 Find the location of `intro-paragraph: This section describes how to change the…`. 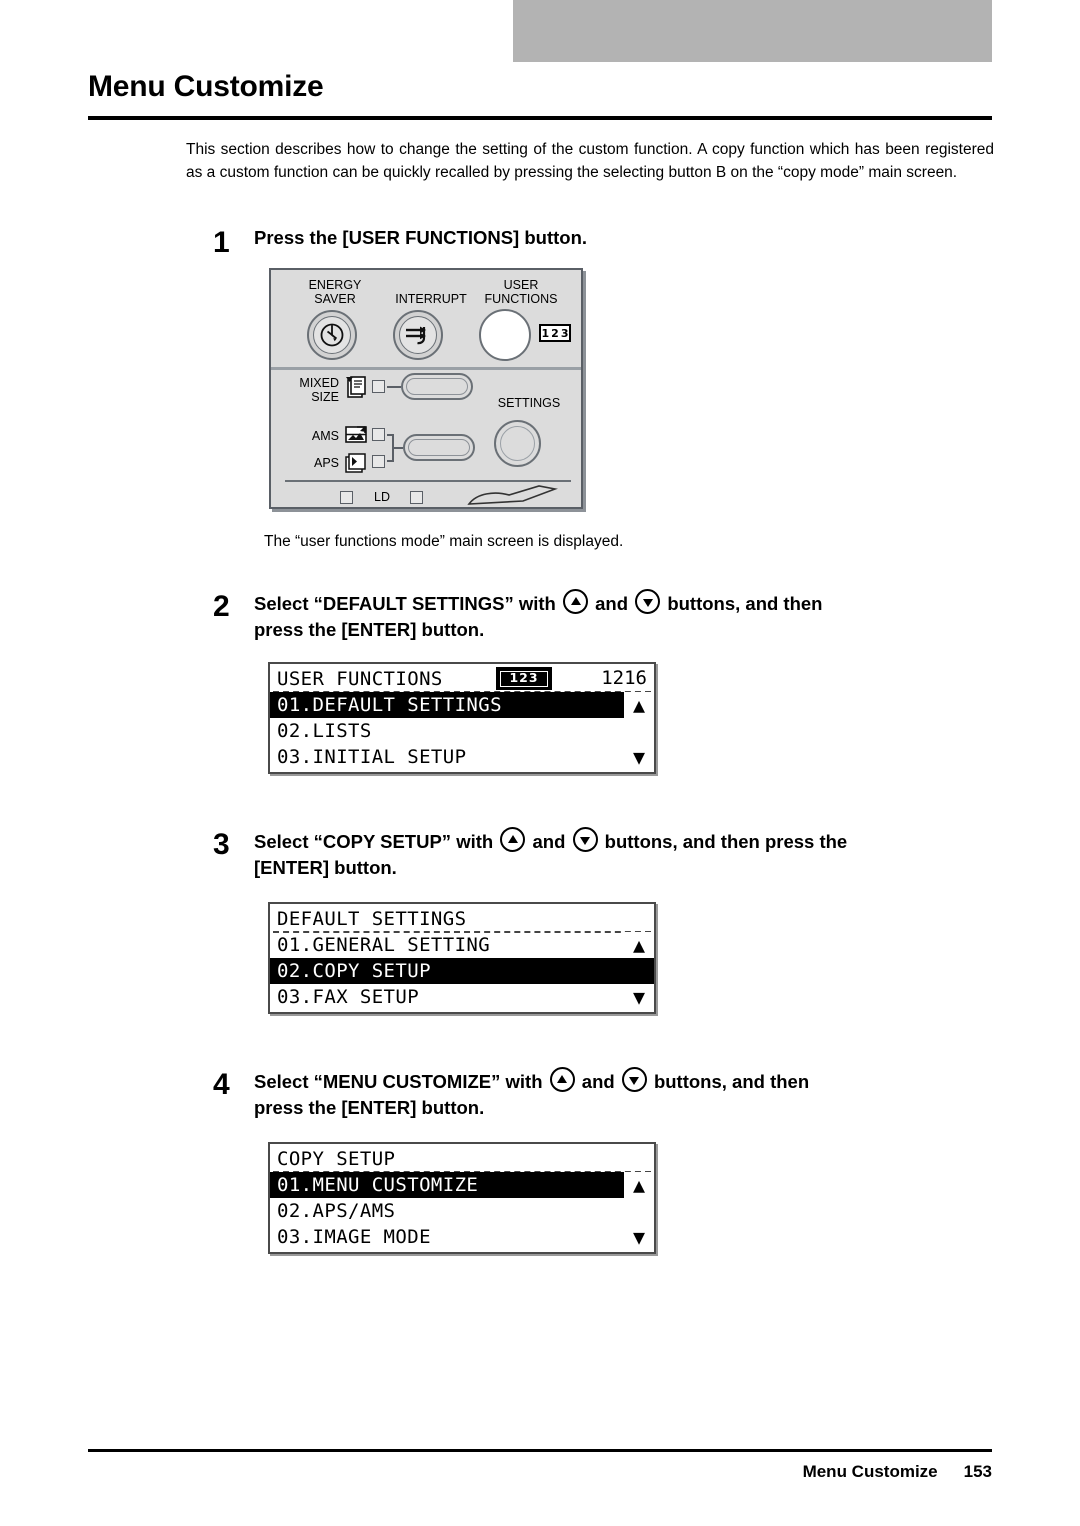

intro-paragraph: This section describes how to change the… is located at coordinates (590, 161).